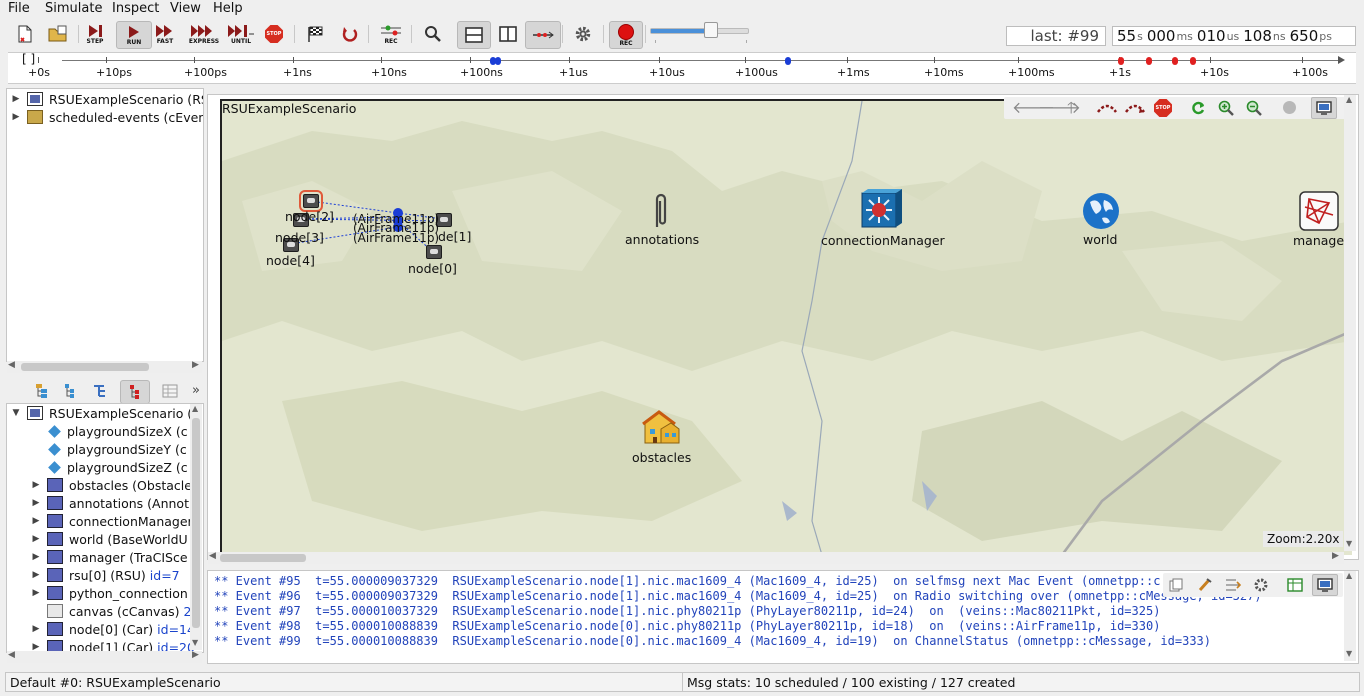 The width and height of the screenshot is (1364, 696). What do you see at coordinates (1233, 585) in the screenshot?
I see `filter-icon` at bounding box center [1233, 585].